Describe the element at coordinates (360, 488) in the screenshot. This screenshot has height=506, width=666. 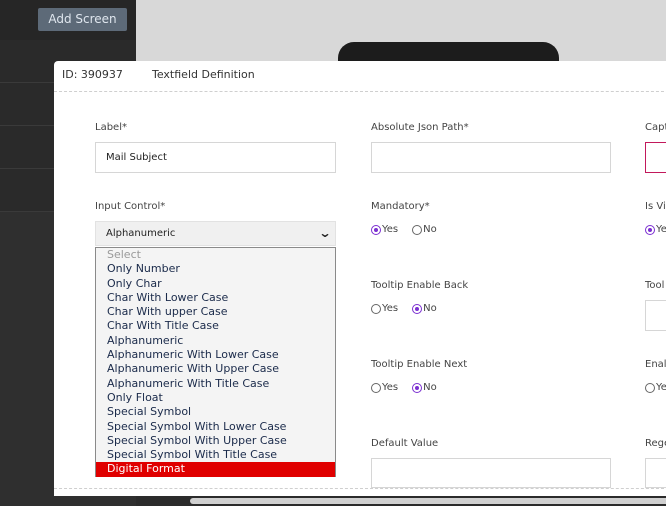
I see `modal-footer-divider` at that location.